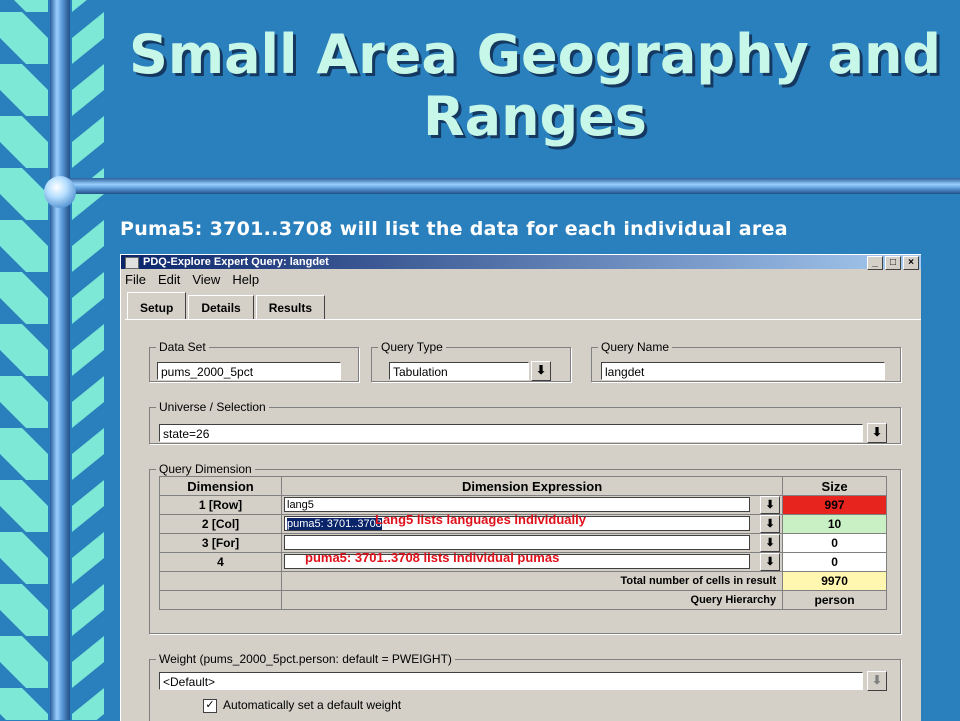 The height and width of the screenshot is (721, 960). Describe the element at coordinates (60, 360) in the screenshot. I see `vertical-bar` at that location.